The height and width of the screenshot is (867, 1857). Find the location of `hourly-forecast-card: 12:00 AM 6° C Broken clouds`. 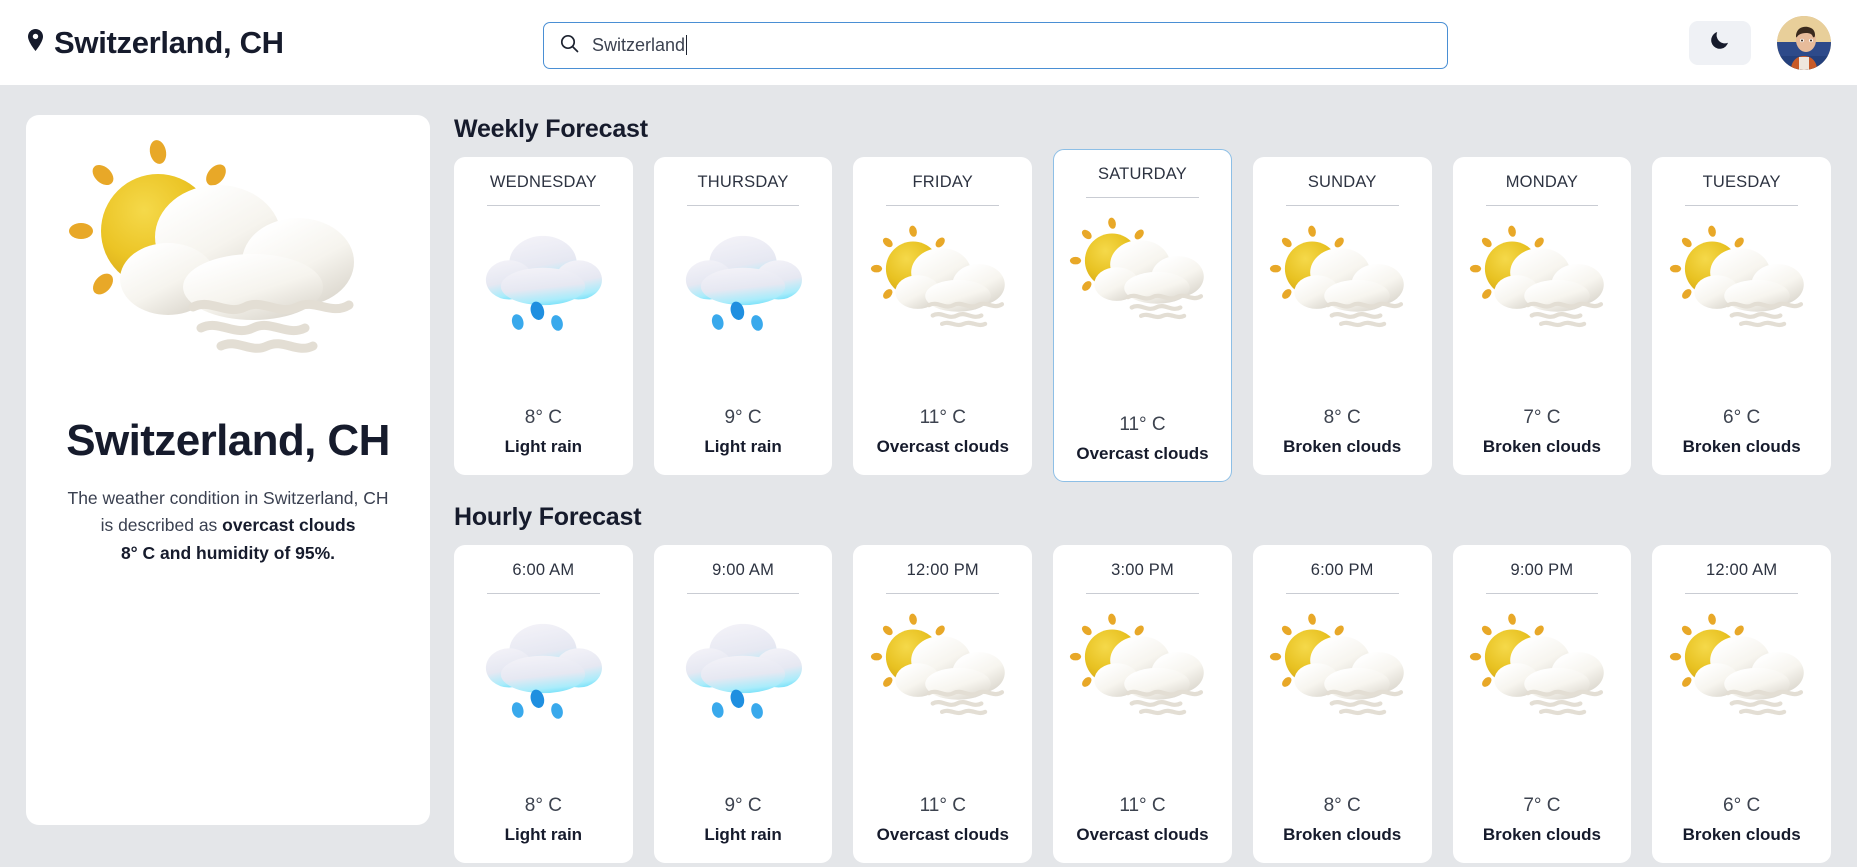

hourly-forecast-card: 12:00 AM 6° C Broken clouds is located at coordinates (1741, 704).